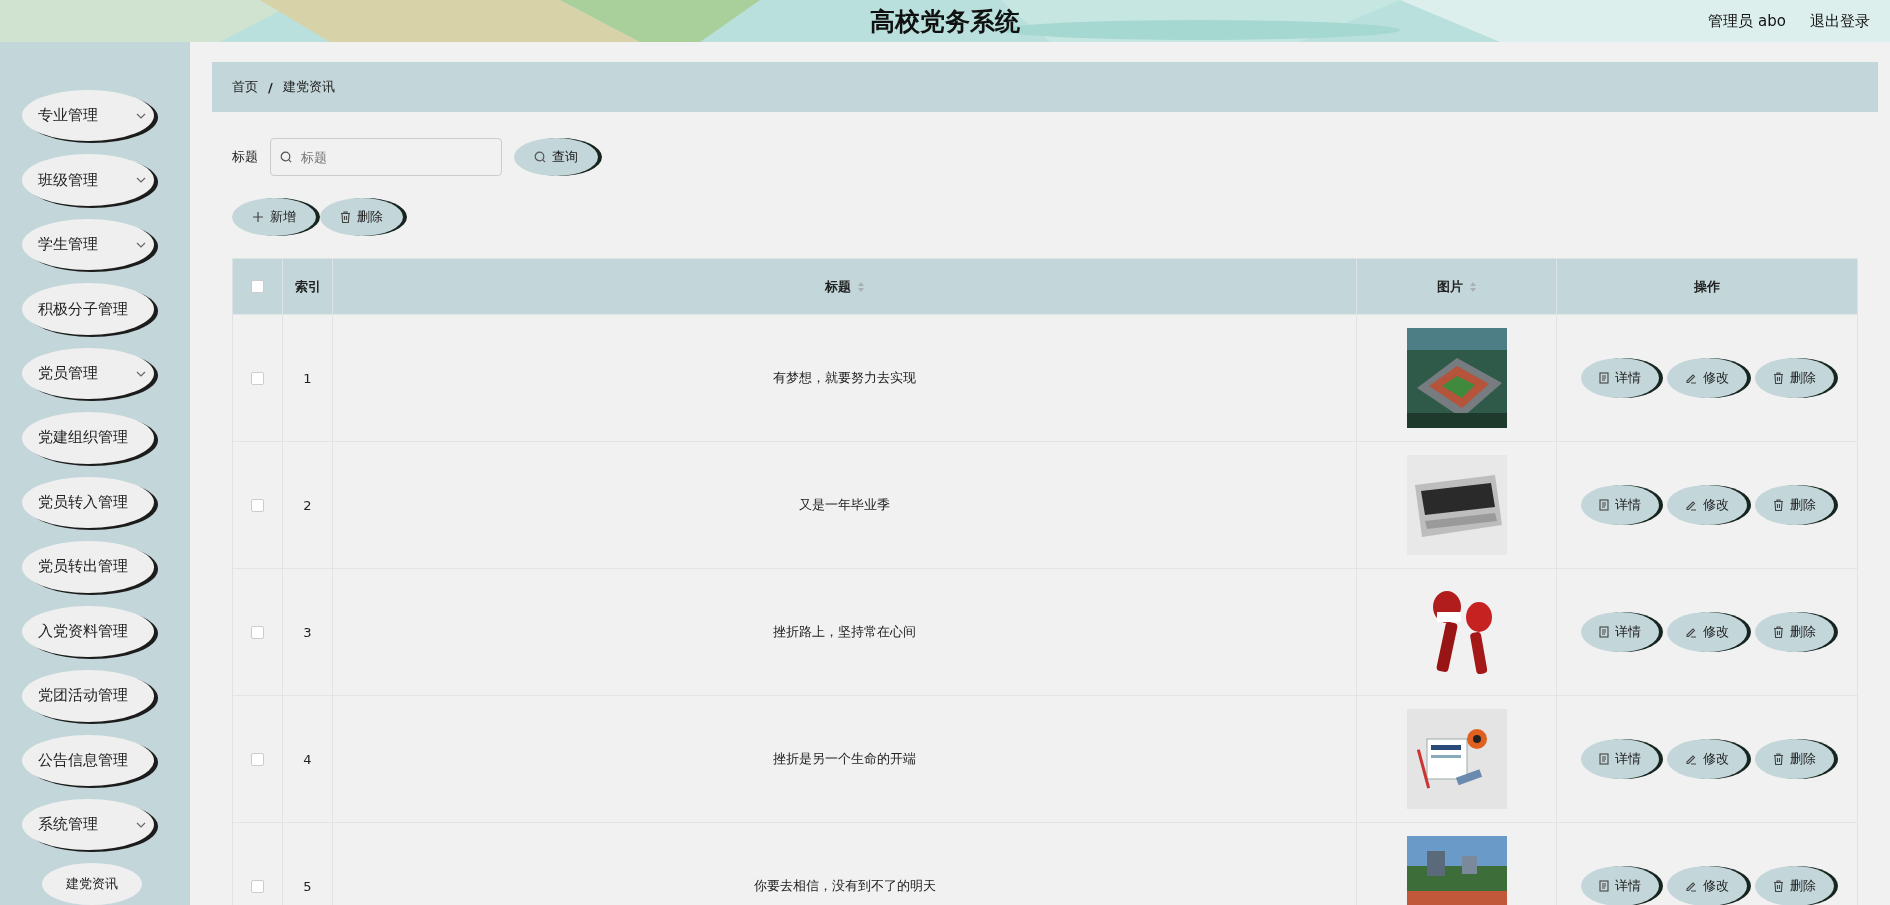 This screenshot has width=1890, height=905. I want to click on table-cell: 挫折是另一个生命的开端, so click(844, 759).